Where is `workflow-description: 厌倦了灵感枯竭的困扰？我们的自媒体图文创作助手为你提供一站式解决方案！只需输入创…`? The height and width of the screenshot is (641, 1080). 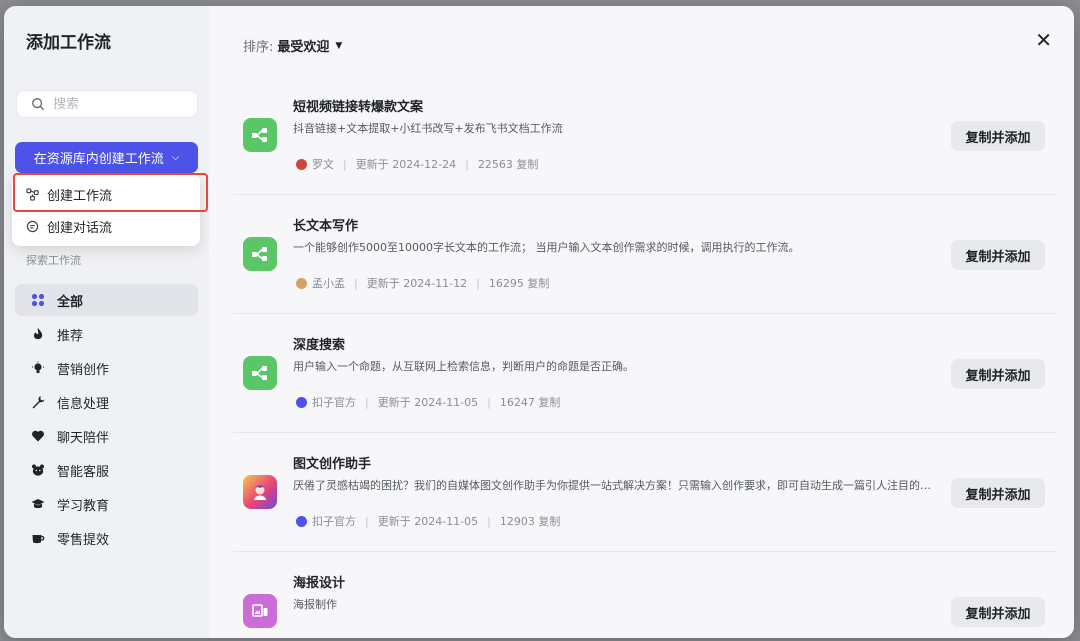 workflow-description: 厌倦了灵感枯竭的困扰？我们的自媒体图文创作助手为你提供一站式解决方案！只需输入创… is located at coordinates (613, 485).